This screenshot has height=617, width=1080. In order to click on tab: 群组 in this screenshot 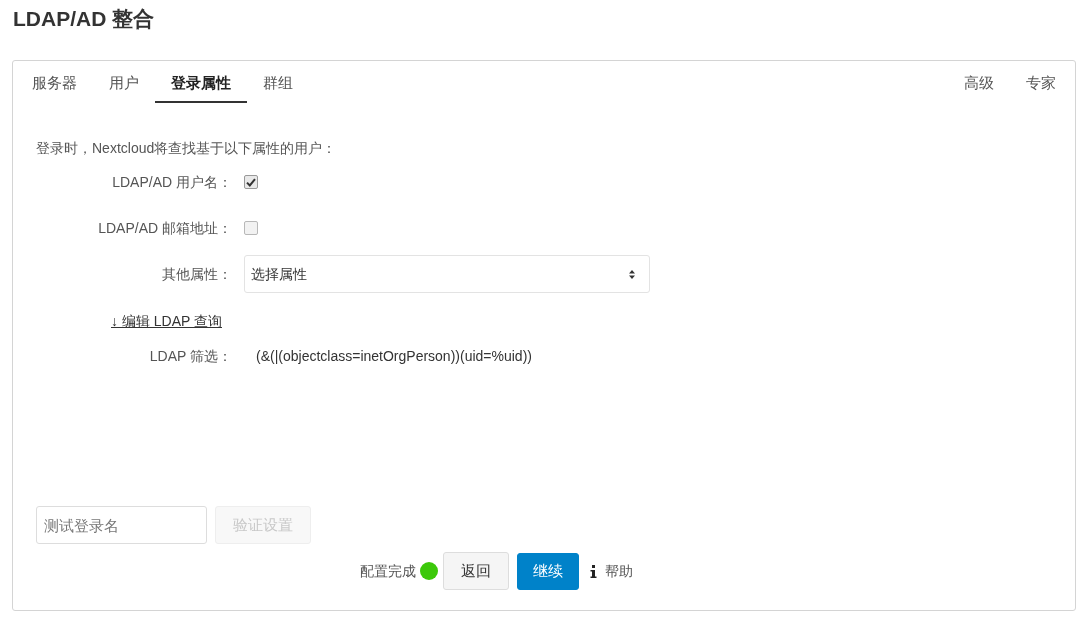, I will do `click(278, 83)`.